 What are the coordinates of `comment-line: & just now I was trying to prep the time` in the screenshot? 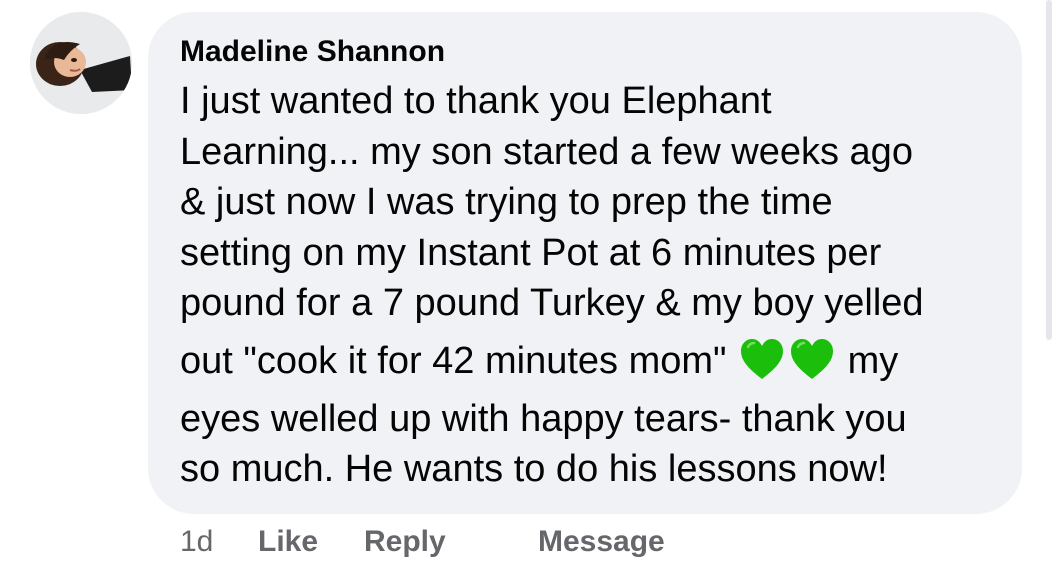 It's located at (506, 202).